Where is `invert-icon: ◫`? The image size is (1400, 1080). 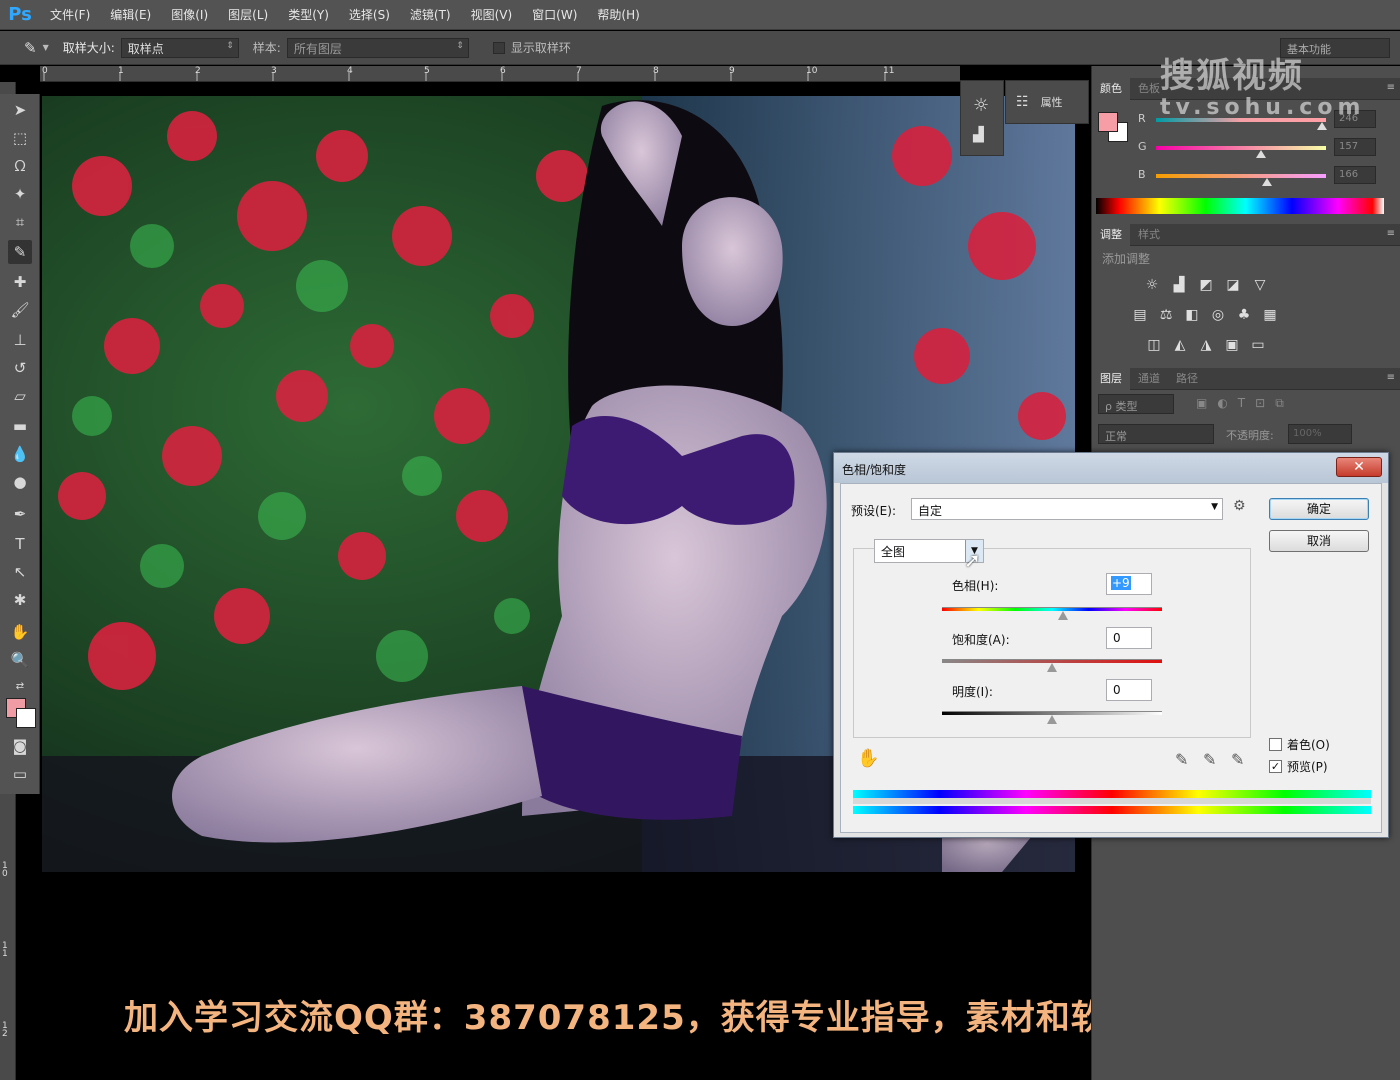
invert-icon: ◫ is located at coordinates (1154, 345).